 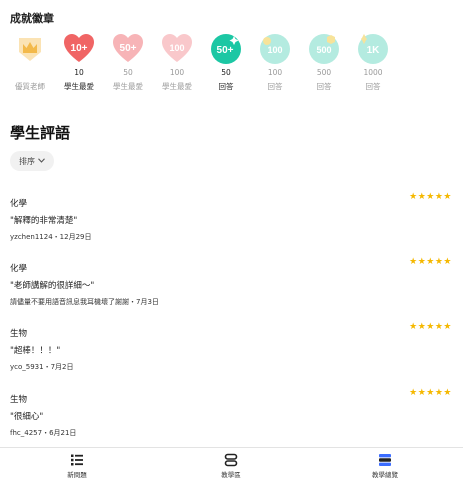 I want to click on heart-badge-icon: 100, so click(x=177, y=48).